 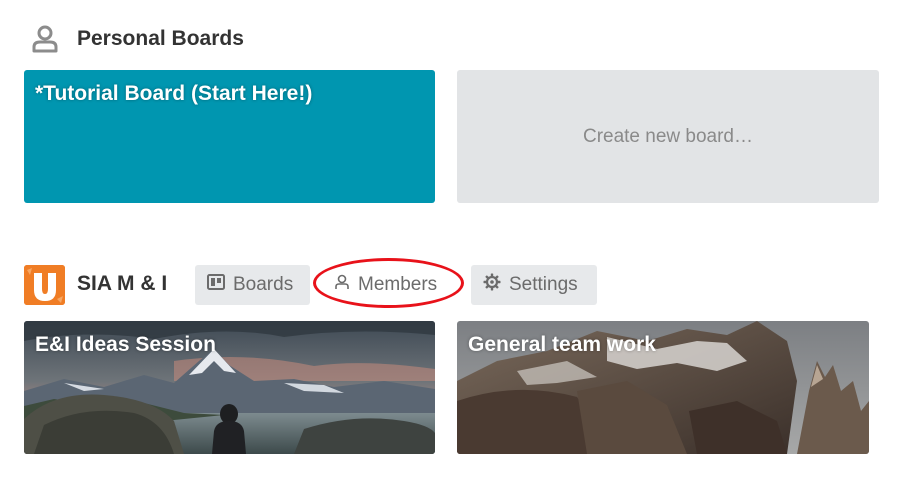 I want to click on personal-boards-header: Personal Boards, so click(x=138, y=39).